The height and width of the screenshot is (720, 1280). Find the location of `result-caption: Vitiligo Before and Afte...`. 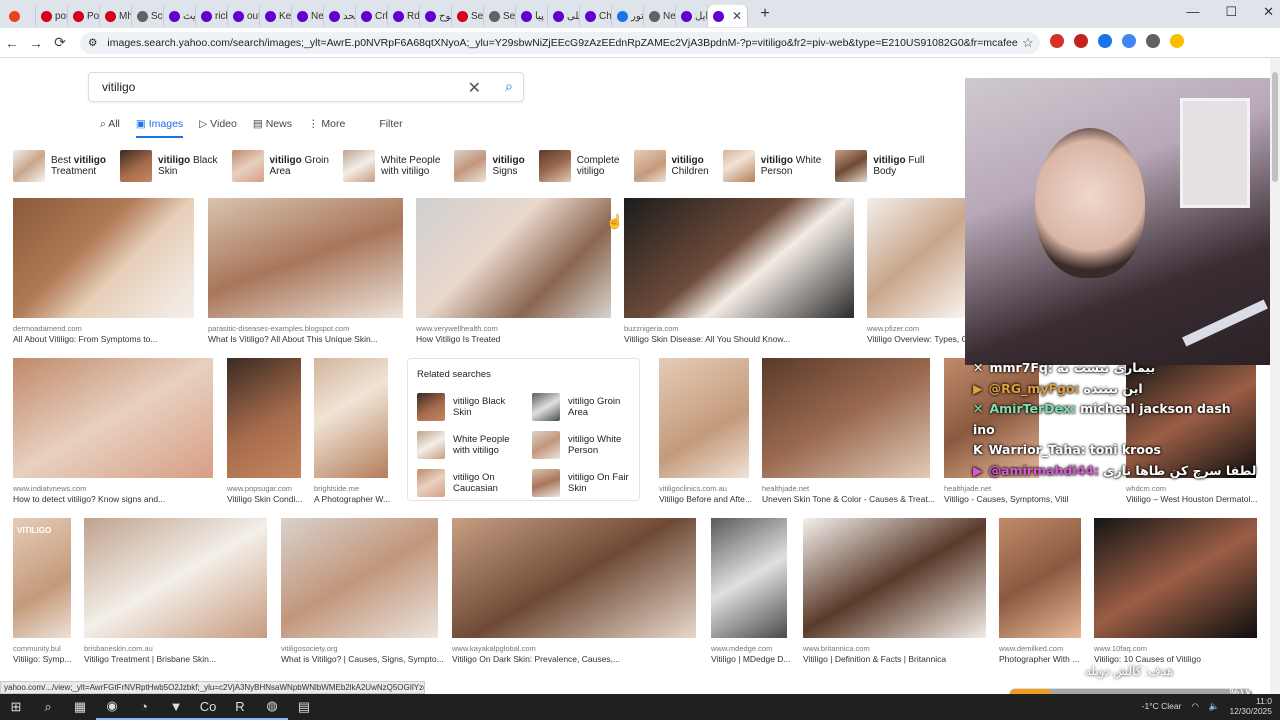

result-caption: Vitiligo Before and Afte... is located at coordinates (719, 499).